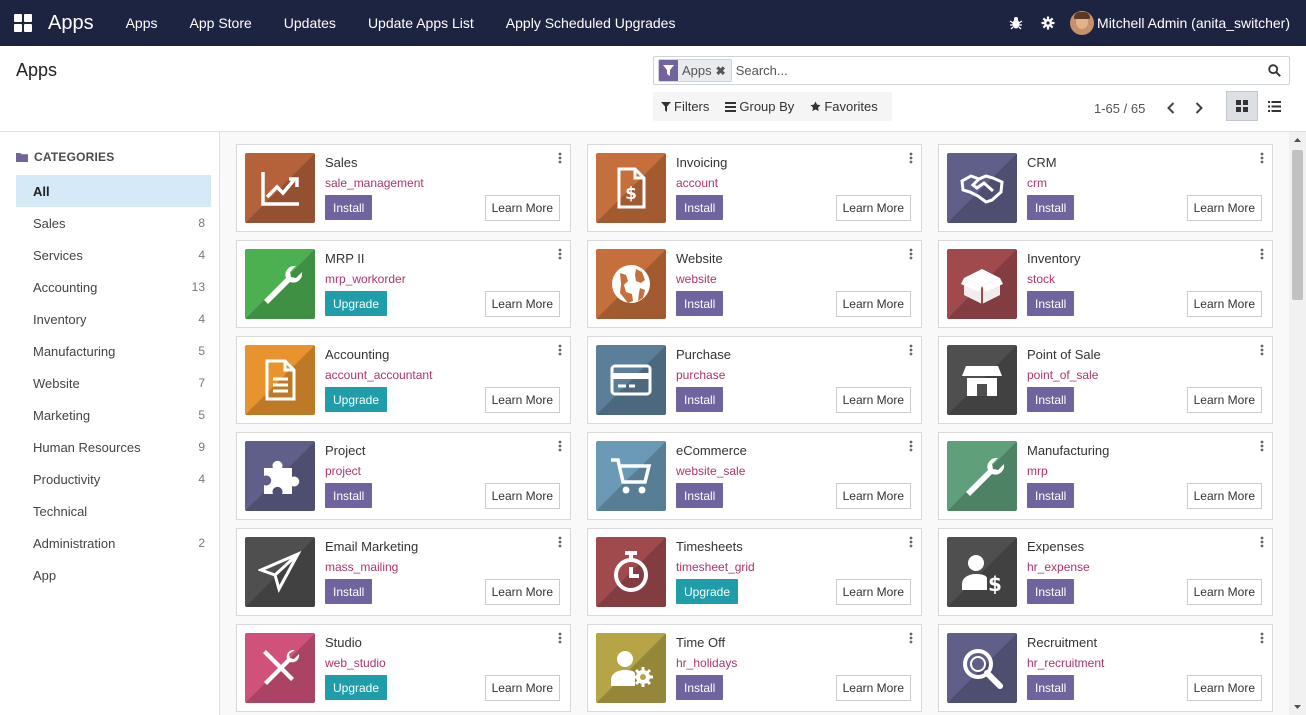  Describe the element at coordinates (754, 668) in the screenshot. I see `app-card-hr-holidays: Time Off hr_holidays Install Learn More` at that location.